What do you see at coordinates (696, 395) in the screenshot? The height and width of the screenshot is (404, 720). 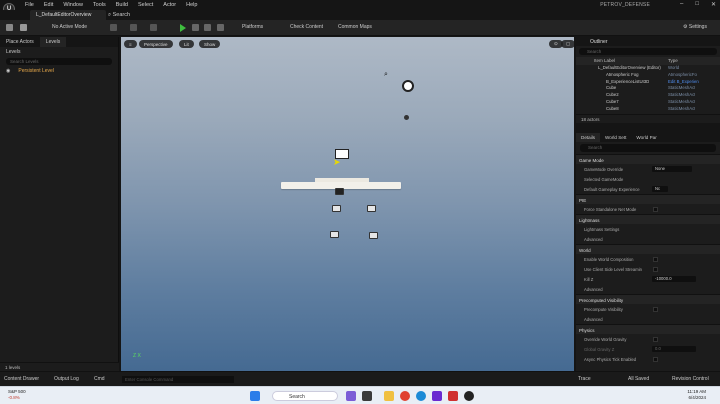 I see `system-clock: 11:19 AM 6/4/2024` at bounding box center [696, 395].